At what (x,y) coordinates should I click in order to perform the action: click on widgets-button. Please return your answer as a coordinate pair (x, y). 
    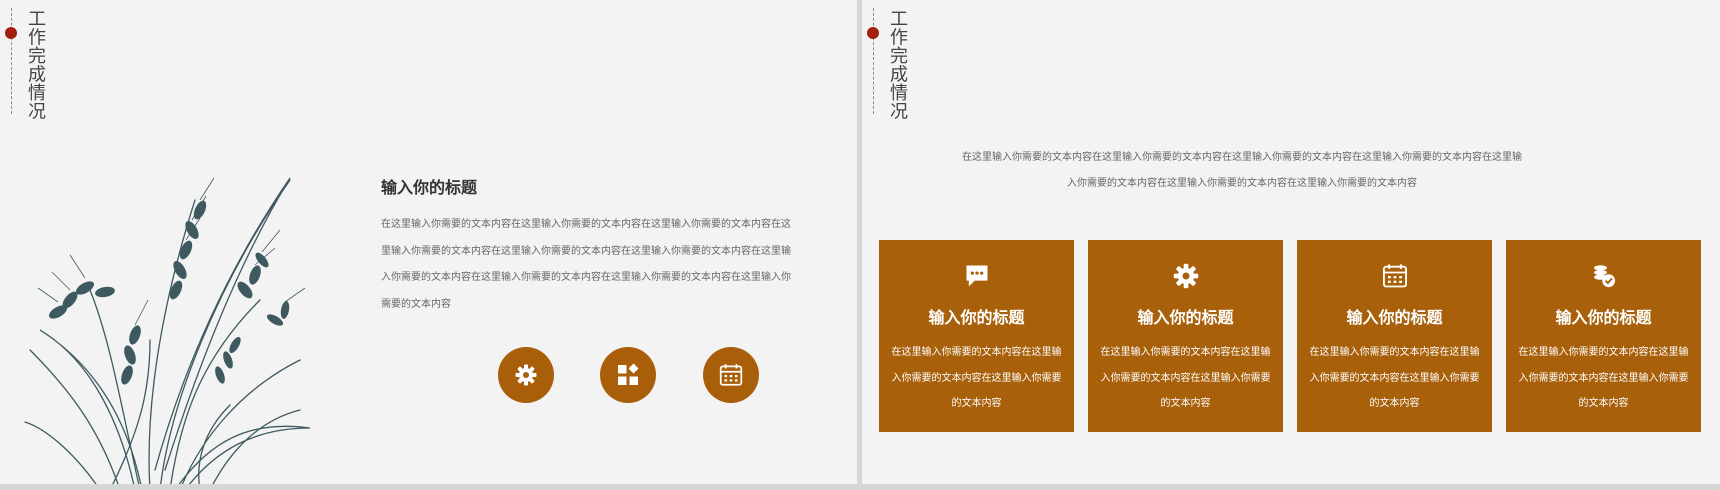
    Looking at the image, I should click on (628, 375).